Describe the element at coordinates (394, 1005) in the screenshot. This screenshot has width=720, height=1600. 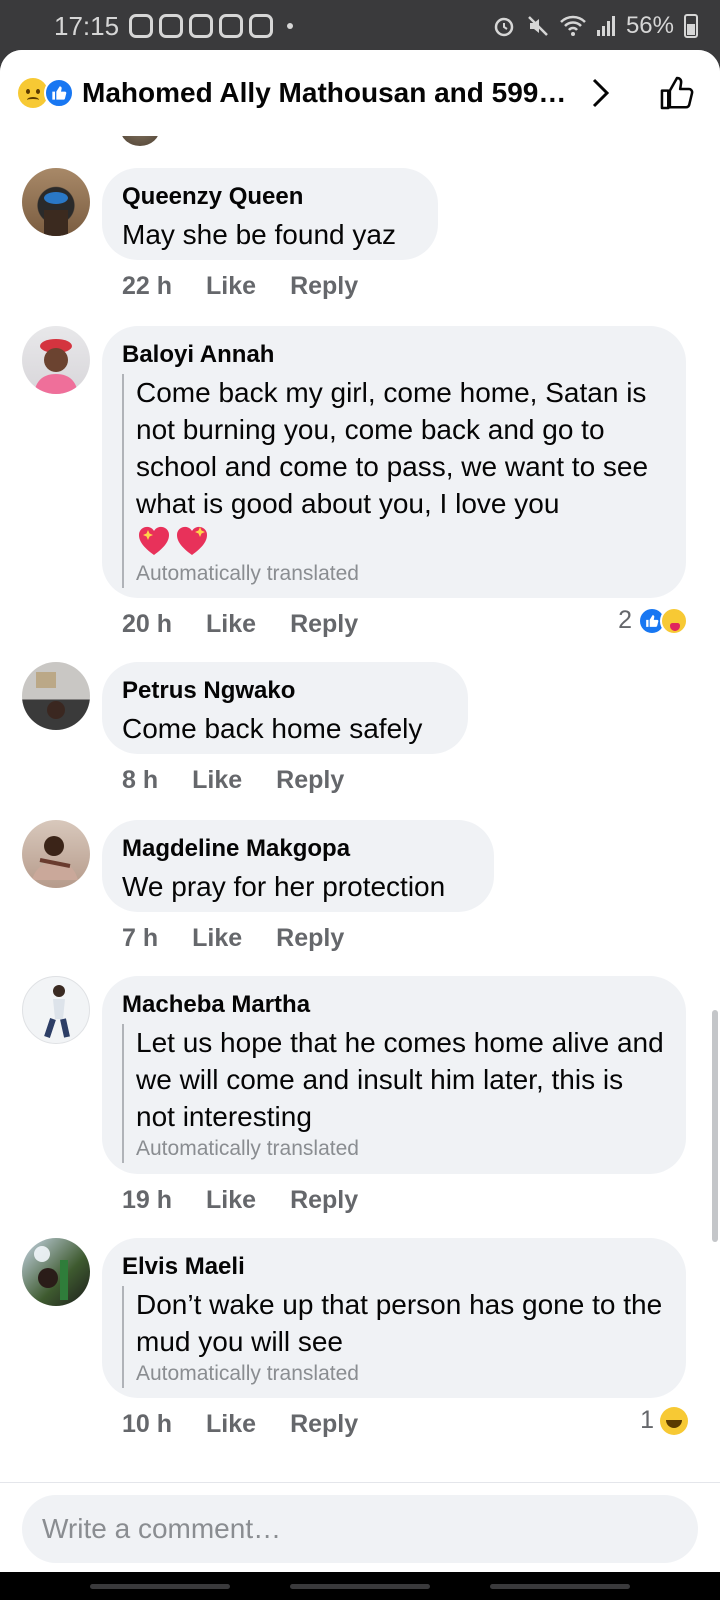
I see `comment-author: Macheba Martha` at that location.